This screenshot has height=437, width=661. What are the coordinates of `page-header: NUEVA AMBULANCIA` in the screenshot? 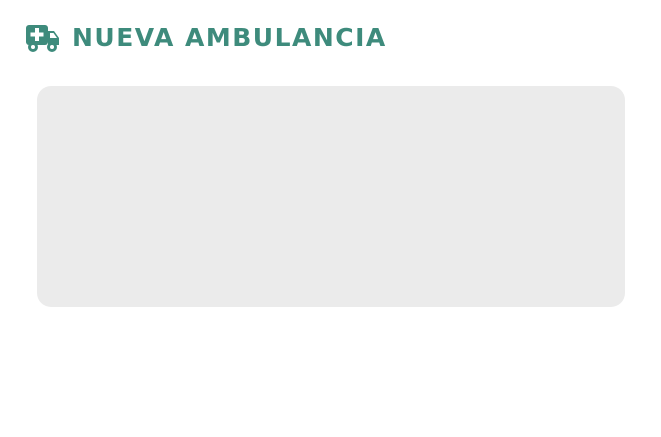 It's located at (206, 38).